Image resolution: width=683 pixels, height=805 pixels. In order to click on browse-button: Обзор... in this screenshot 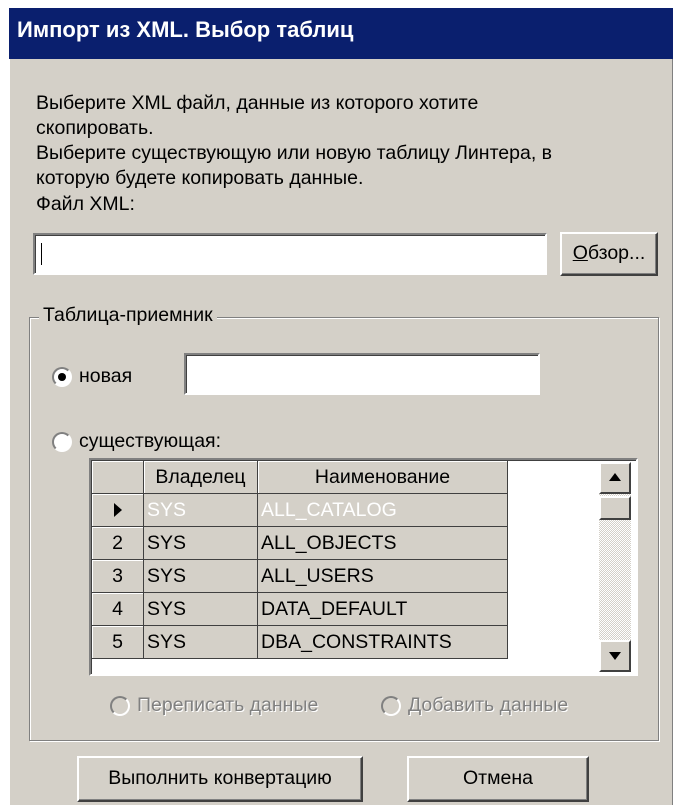, I will do `click(609, 254)`.